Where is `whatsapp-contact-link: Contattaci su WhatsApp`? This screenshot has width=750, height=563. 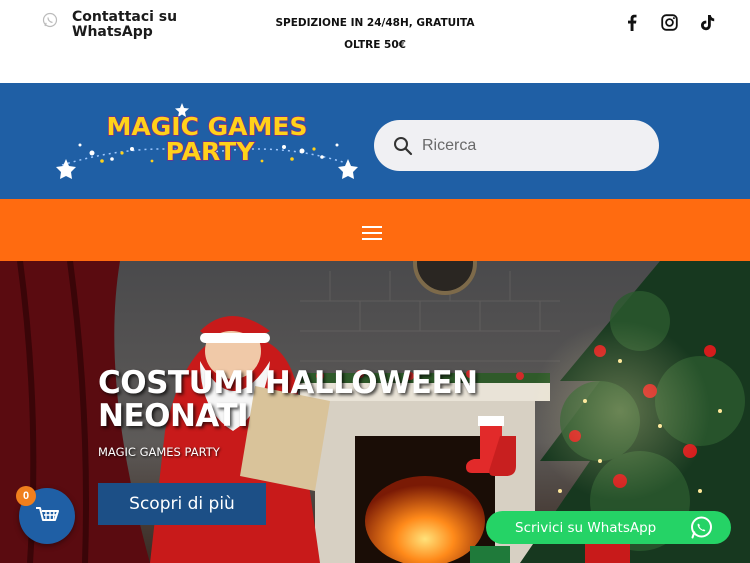 whatsapp-contact-link: Contattaci su WhatsApp is located at coordinates (117, 25).